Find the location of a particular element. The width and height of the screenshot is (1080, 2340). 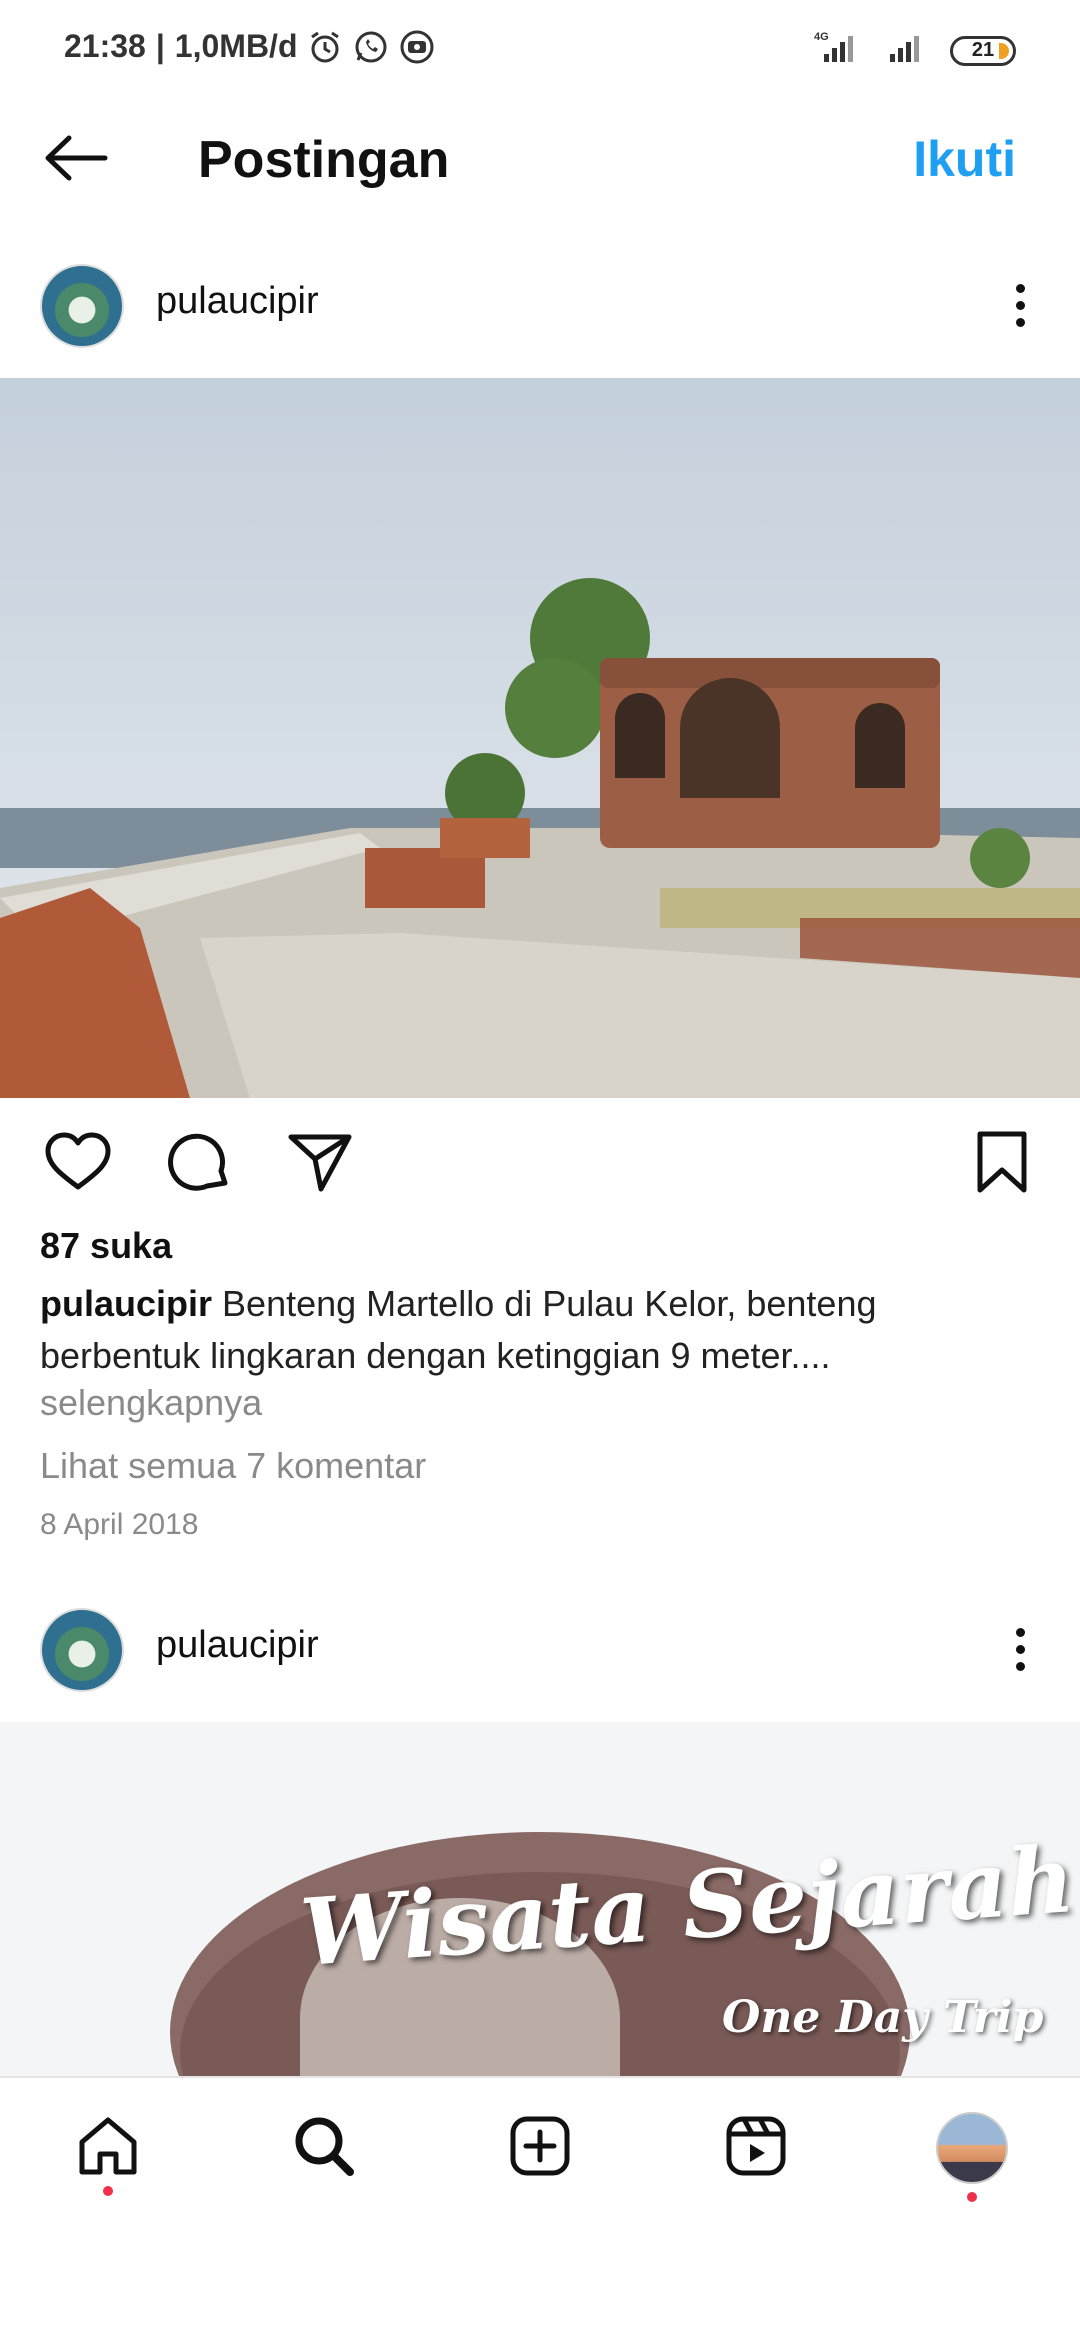

comment-button is located at coordinates (200, 1164).